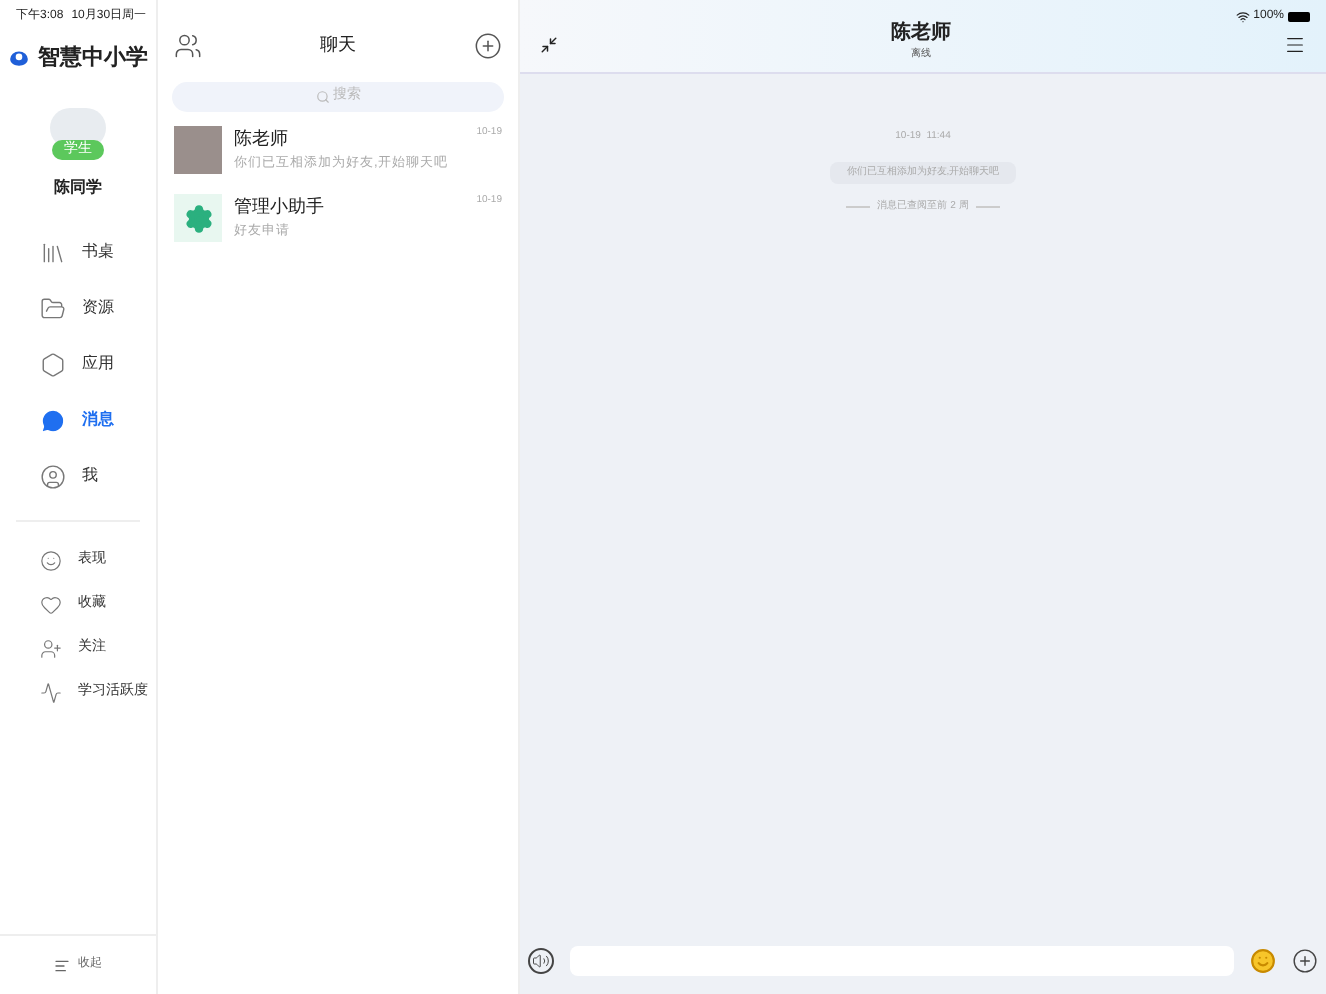 The width and height of the screenshot is (1326, 994). What do you see at coordinates (541, 960) in the screenshot?
I see `voice-icon` at bounding box center [541, 960].